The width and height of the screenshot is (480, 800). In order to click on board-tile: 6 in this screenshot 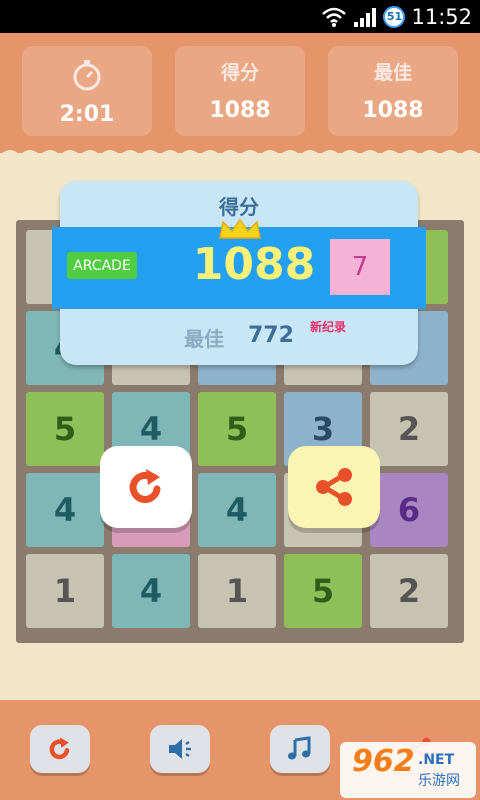, I will do `click(409, 510)`.